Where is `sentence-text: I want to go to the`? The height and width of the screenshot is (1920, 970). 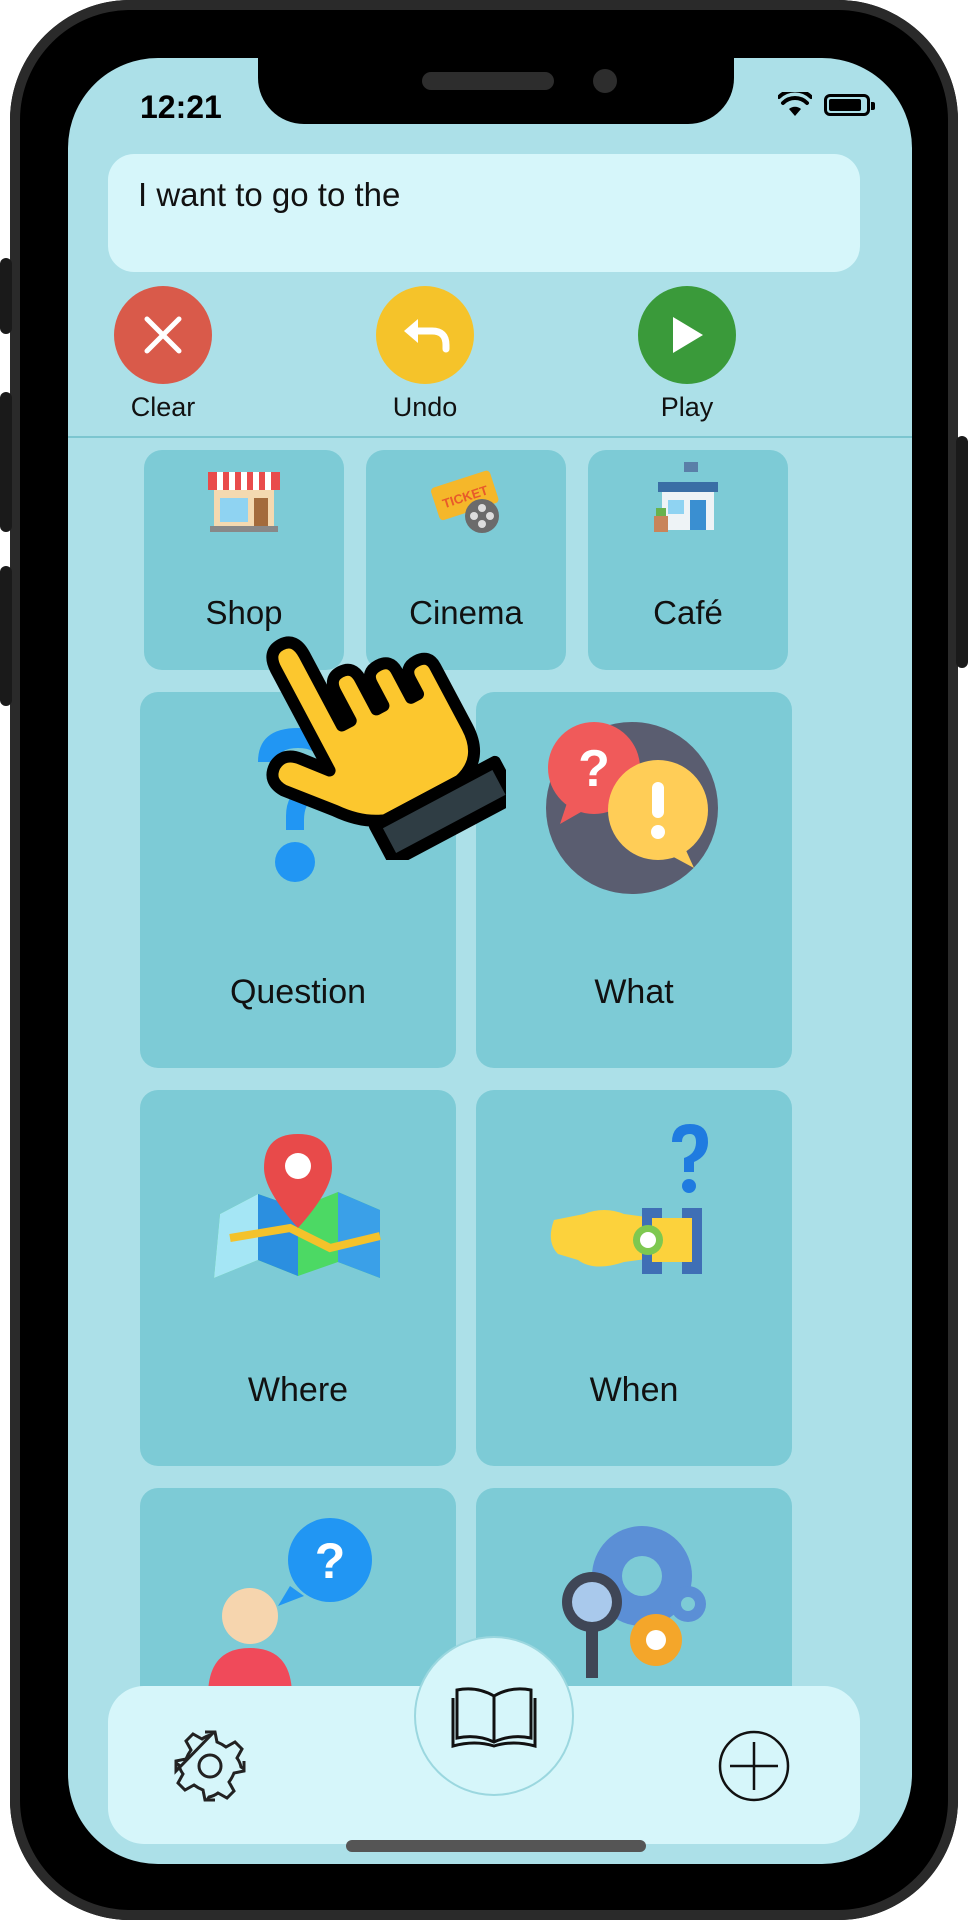
sentence-text: I want to go to the is located at coordinates (269, 194).